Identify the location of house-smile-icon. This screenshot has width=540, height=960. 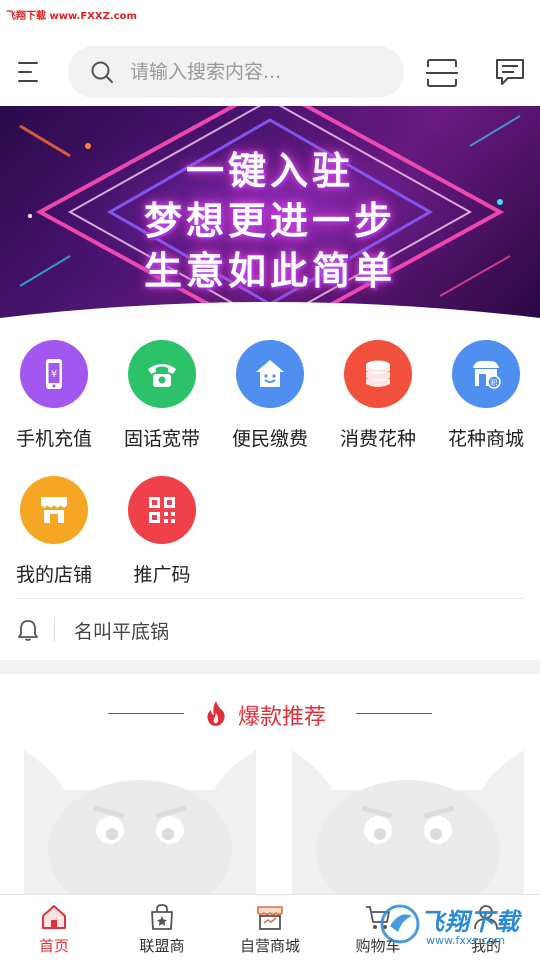
(270, 374).